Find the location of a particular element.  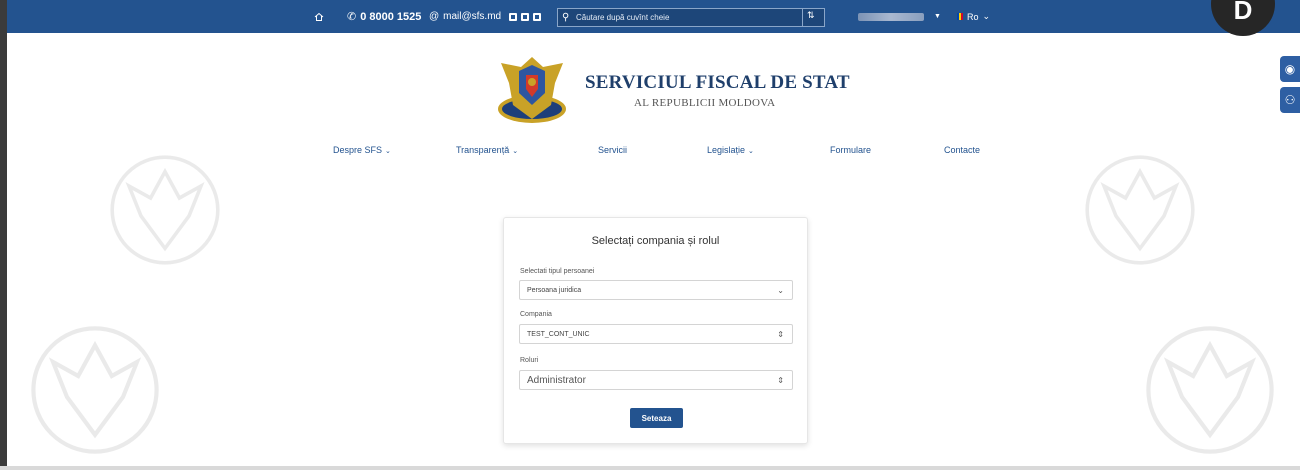

phone-icon: ✆ is located at coordinates (352, 17).